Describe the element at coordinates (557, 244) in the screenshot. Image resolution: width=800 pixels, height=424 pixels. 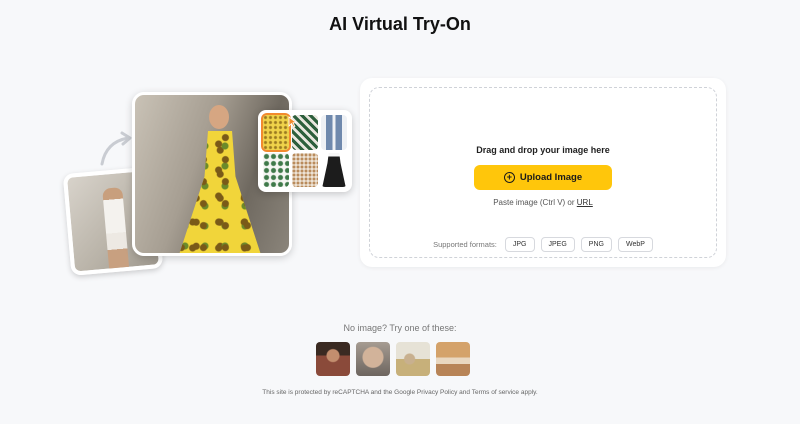
I see `format-badge-jpeg: JPEG` at that location.